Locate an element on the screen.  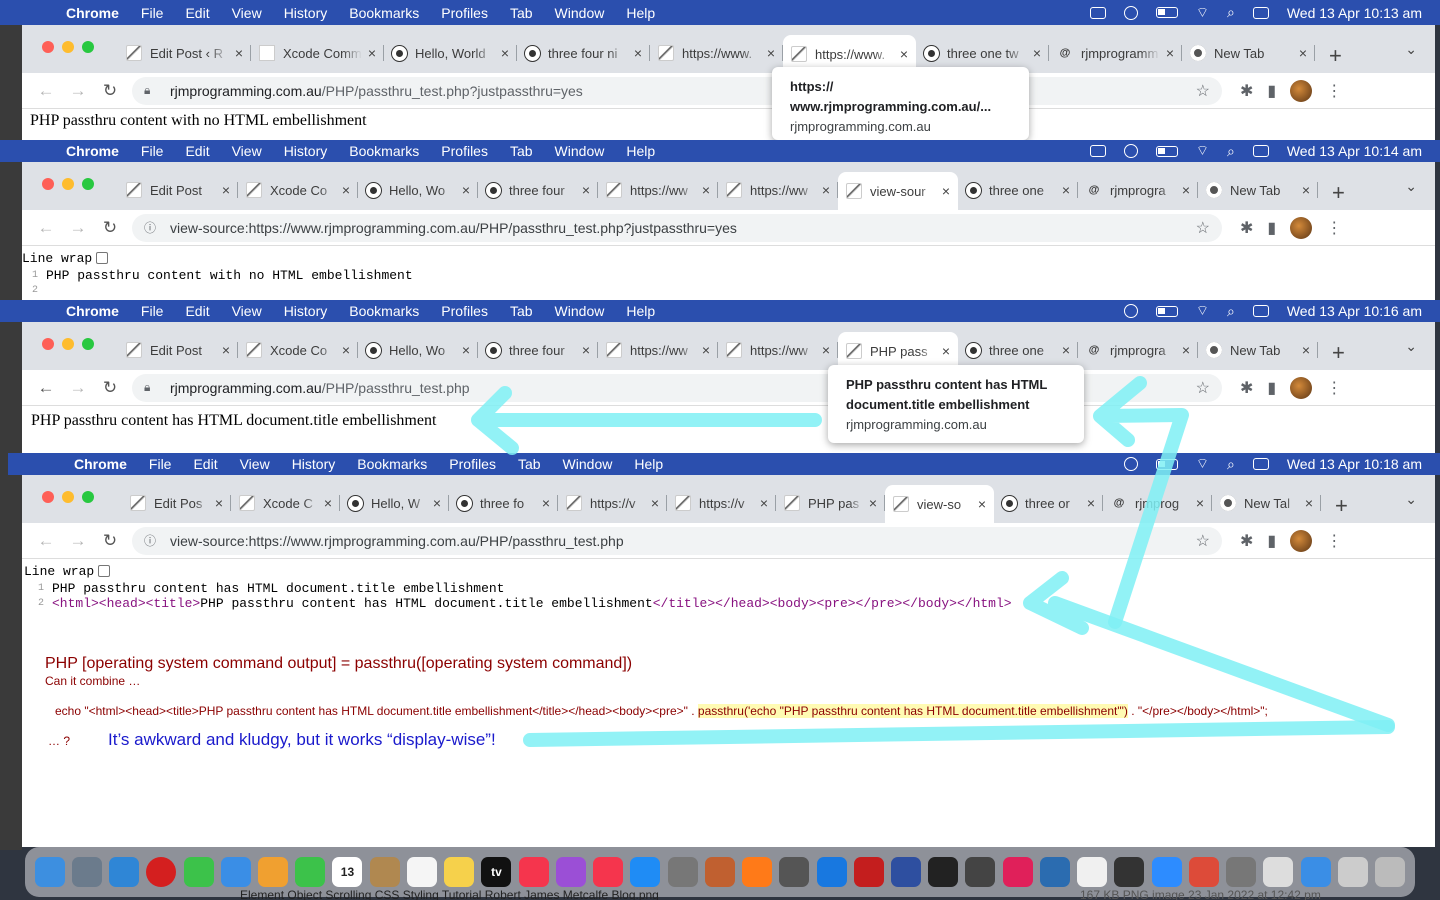
chrome-menu-icon: ⋮ is located at coordinates (1334, 91).